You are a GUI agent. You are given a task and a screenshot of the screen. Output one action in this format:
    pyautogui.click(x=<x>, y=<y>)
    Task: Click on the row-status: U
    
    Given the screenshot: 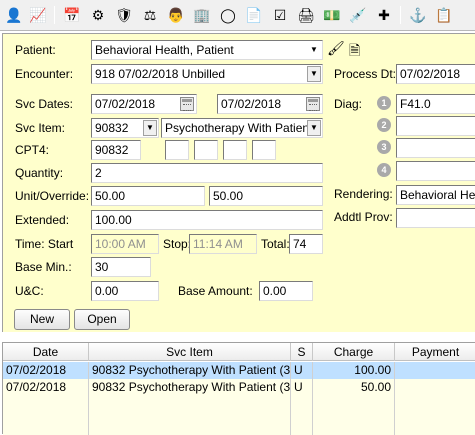 What is the action you would take?
    pyautogui.click(x=302, y=387)
    